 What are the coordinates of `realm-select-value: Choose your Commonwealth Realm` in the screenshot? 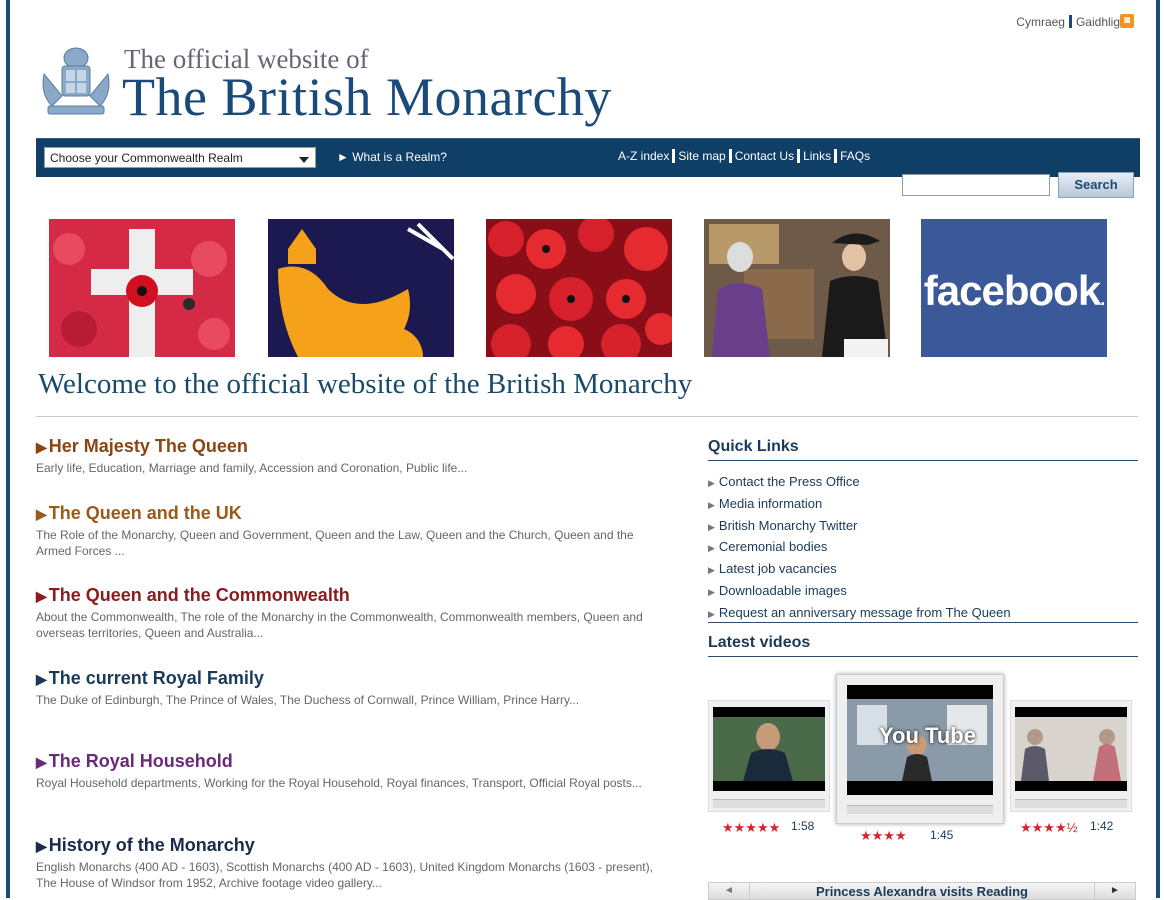 It's located at (146, 158).